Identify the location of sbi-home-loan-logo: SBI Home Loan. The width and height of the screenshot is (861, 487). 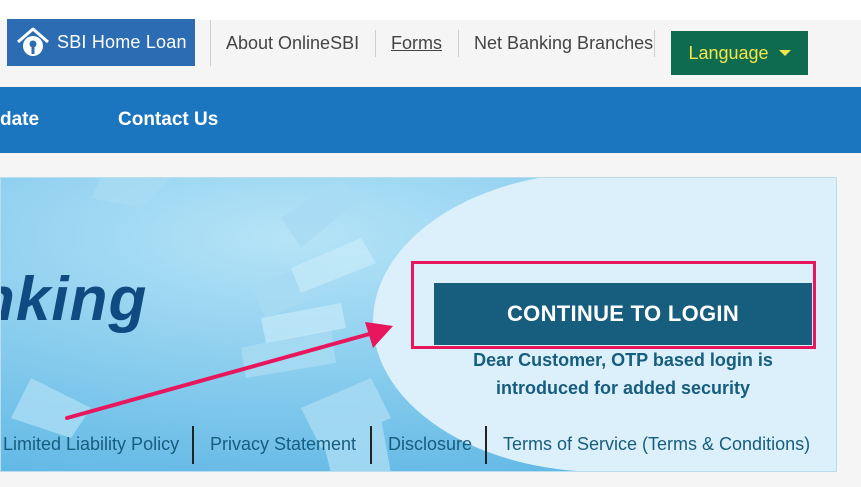
(101, 42).